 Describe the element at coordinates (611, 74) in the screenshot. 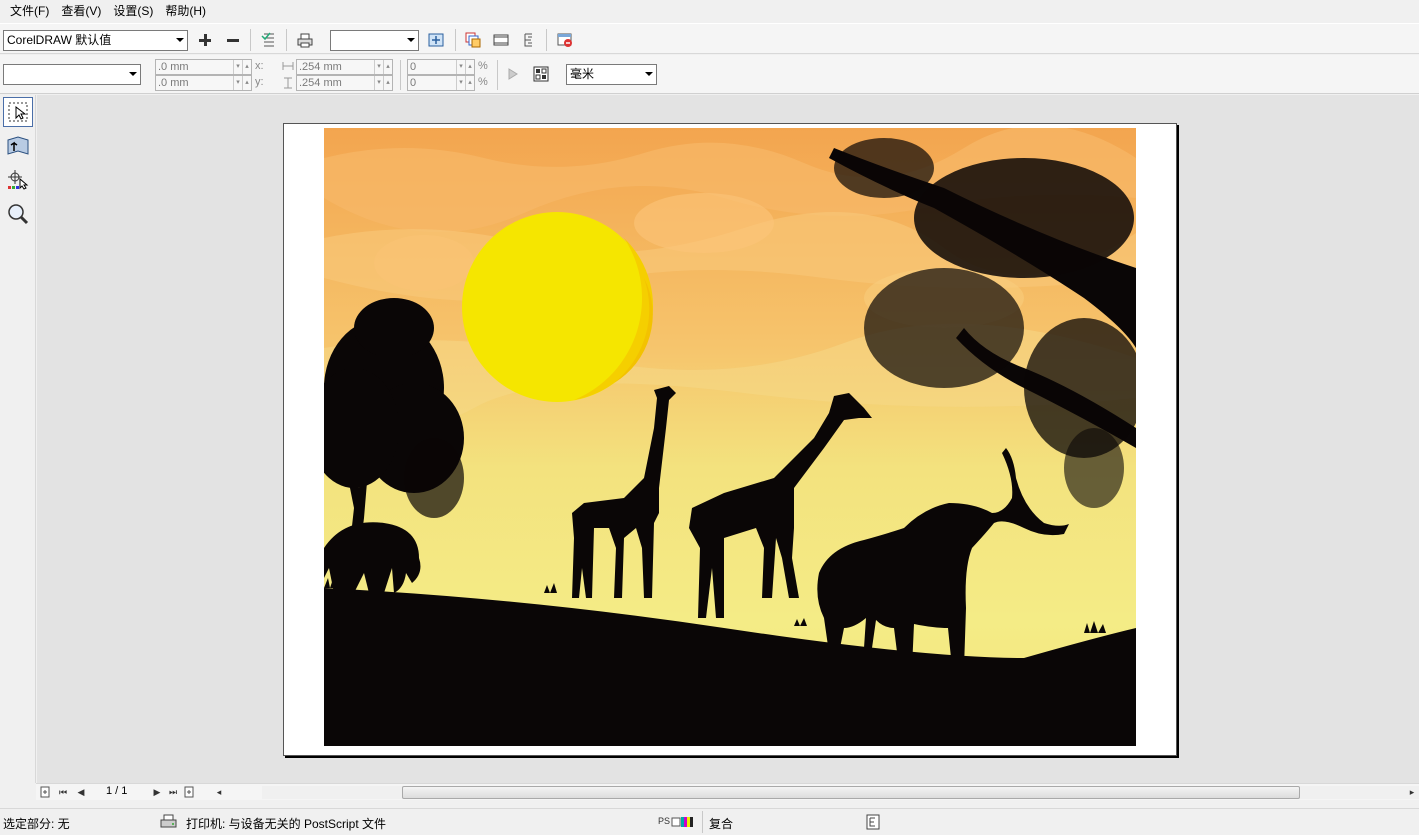

I see `units-select: 毫米` at that location.